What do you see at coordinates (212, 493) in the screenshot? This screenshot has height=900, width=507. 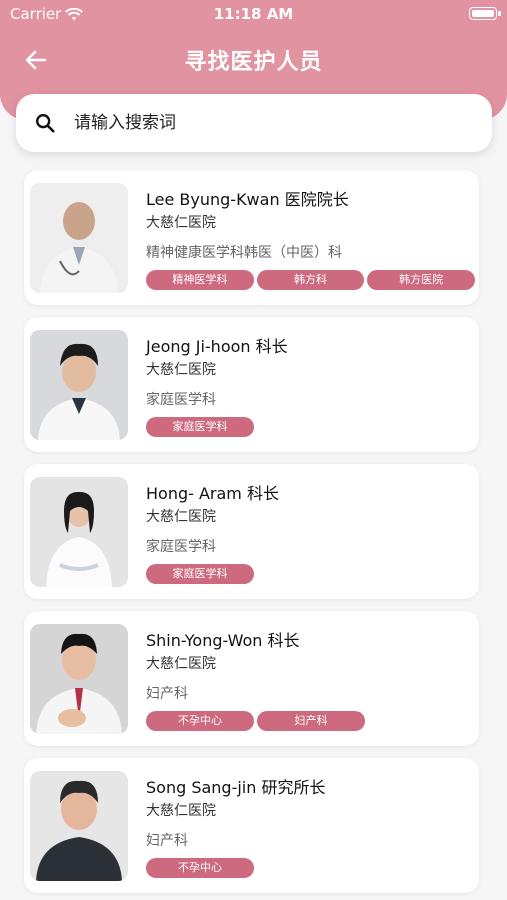 I see `doctor-name: Hong- Aram 科长` at bounding box center [212, 493].